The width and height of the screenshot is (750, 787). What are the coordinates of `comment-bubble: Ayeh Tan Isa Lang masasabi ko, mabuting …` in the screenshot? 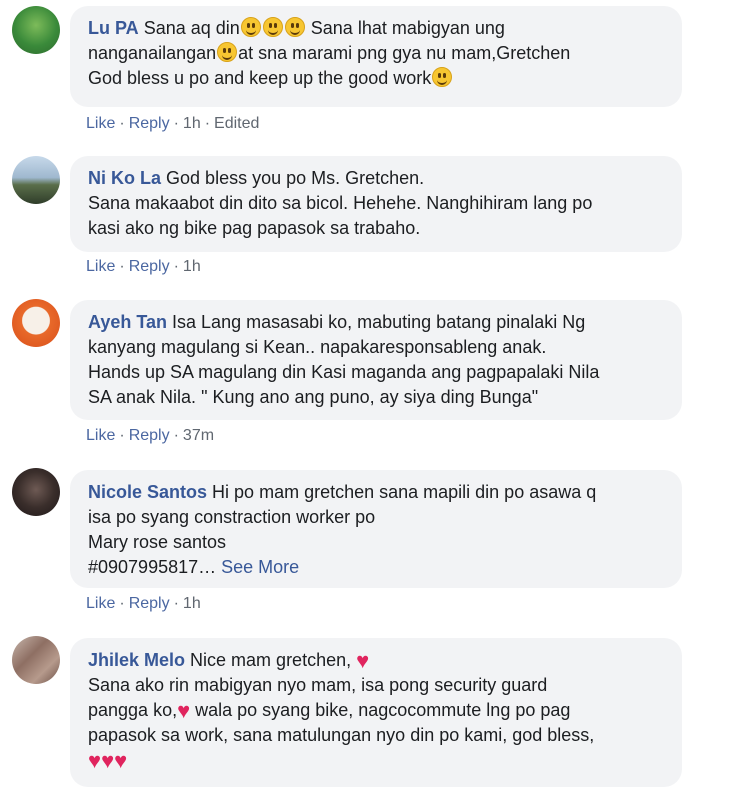 It's located at (376, 360).